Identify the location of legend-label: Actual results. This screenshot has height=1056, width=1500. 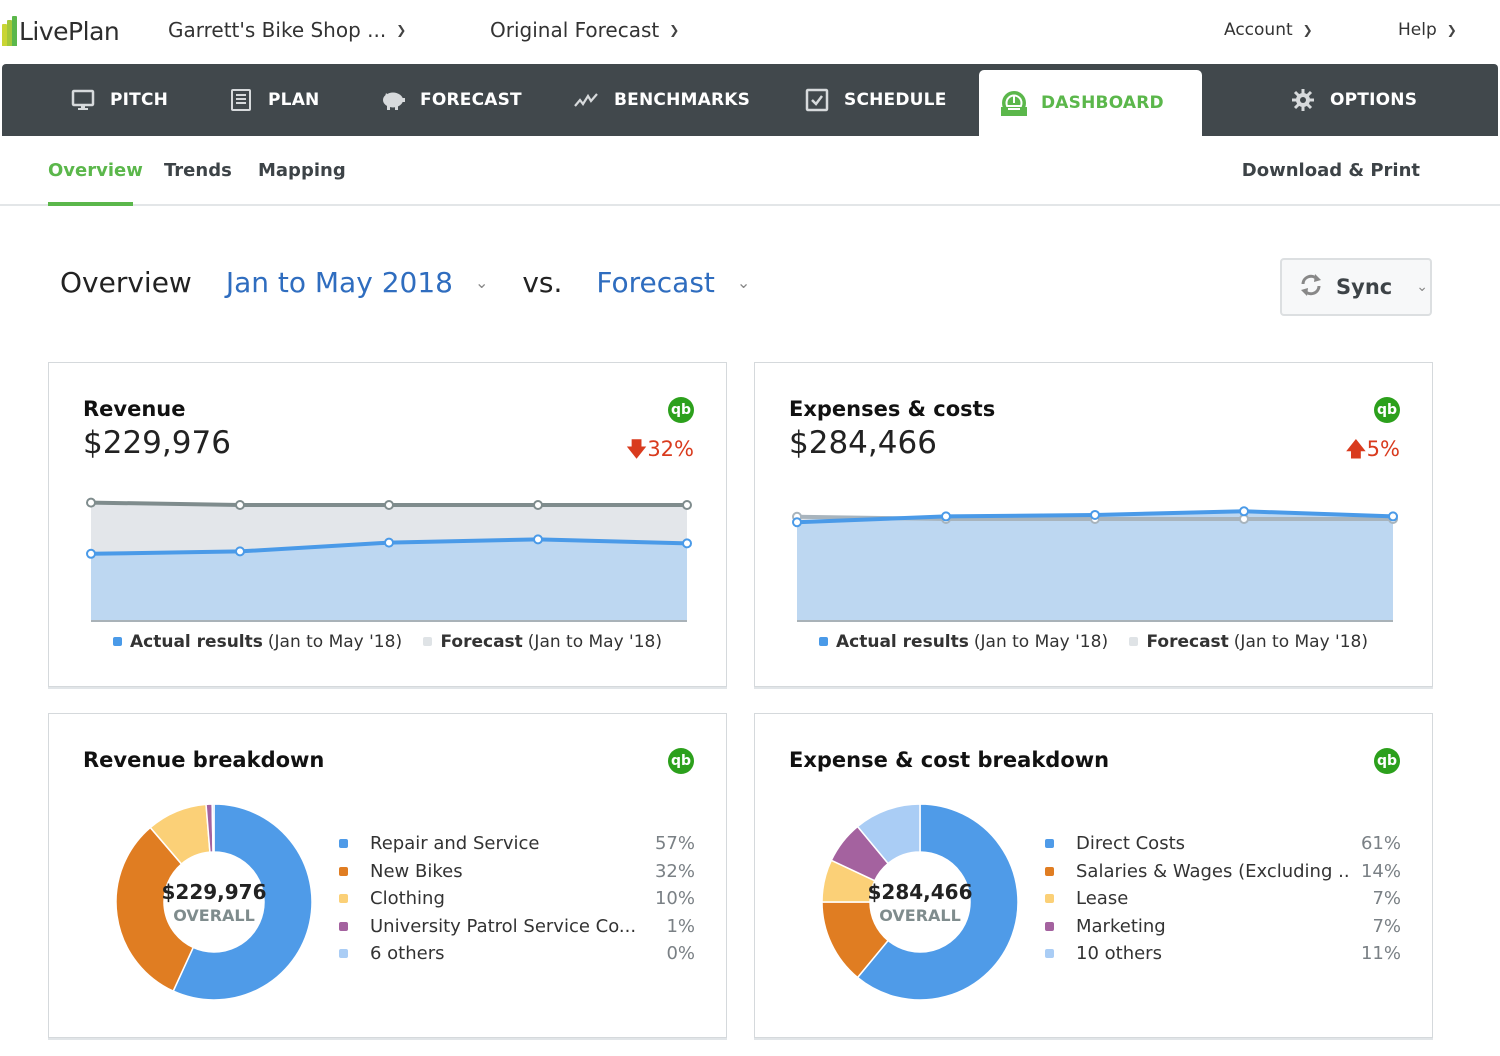
(196, 641).